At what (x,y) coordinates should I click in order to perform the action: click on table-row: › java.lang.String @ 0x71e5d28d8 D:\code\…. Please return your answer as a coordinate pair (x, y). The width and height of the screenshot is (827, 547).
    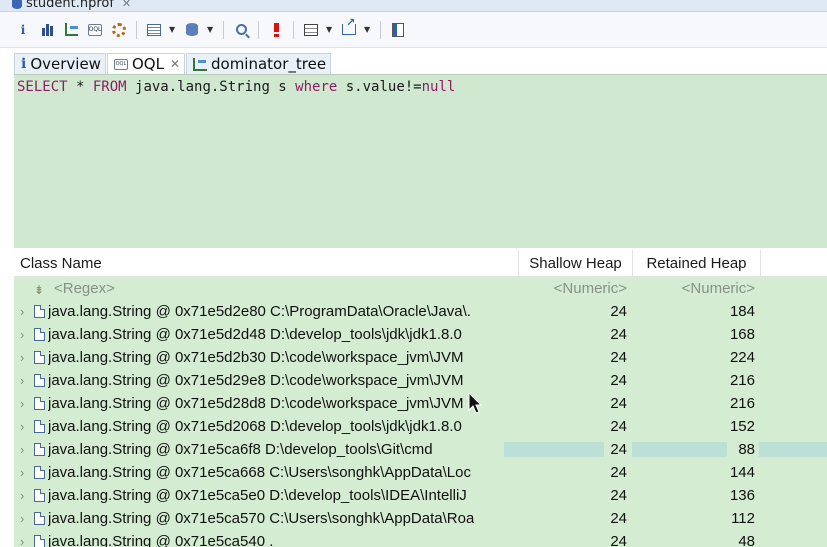
    Looking at the image, I should click on (420, 403).